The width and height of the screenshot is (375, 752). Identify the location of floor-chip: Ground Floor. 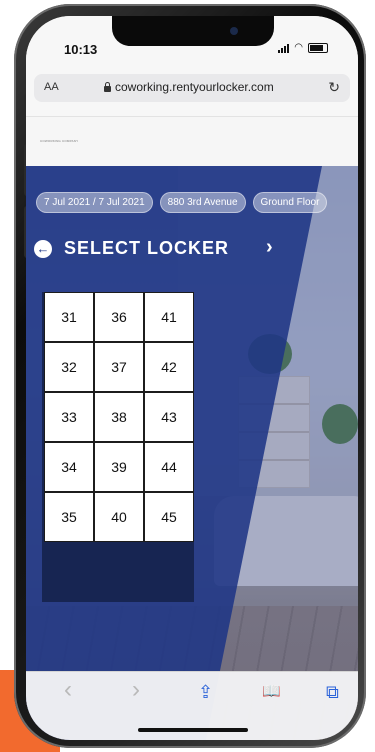
(290, 202).